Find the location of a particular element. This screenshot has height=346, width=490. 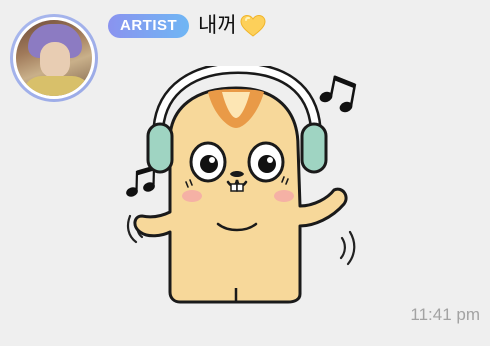

avatar-ring is located at coordinates (54, 58).